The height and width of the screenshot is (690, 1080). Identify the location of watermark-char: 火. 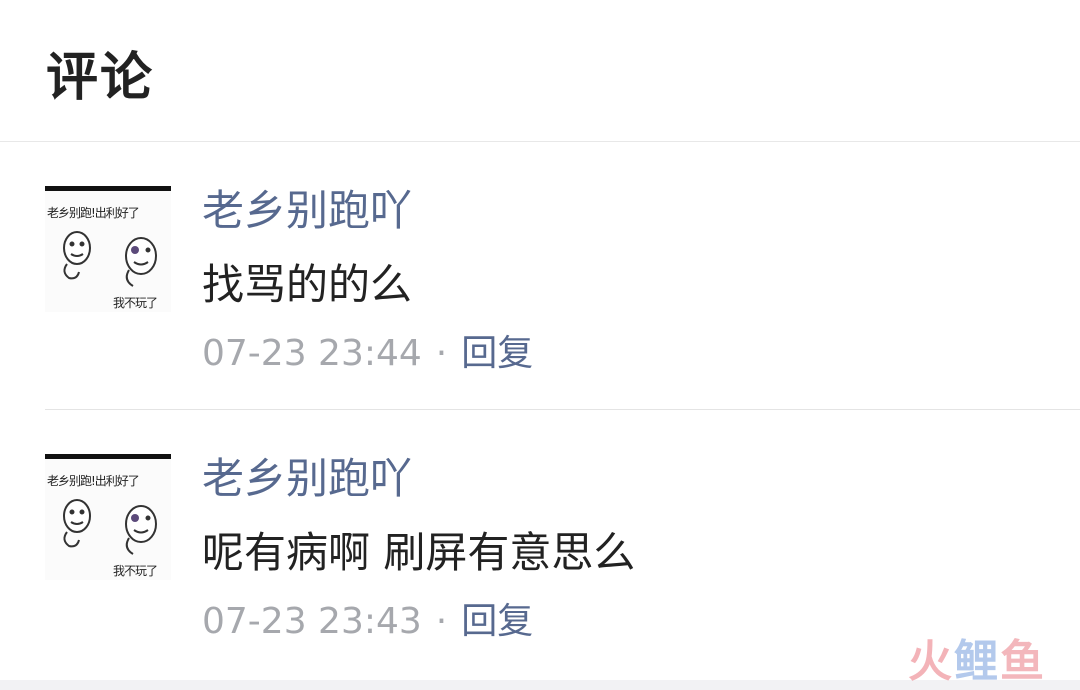
(931, 661).